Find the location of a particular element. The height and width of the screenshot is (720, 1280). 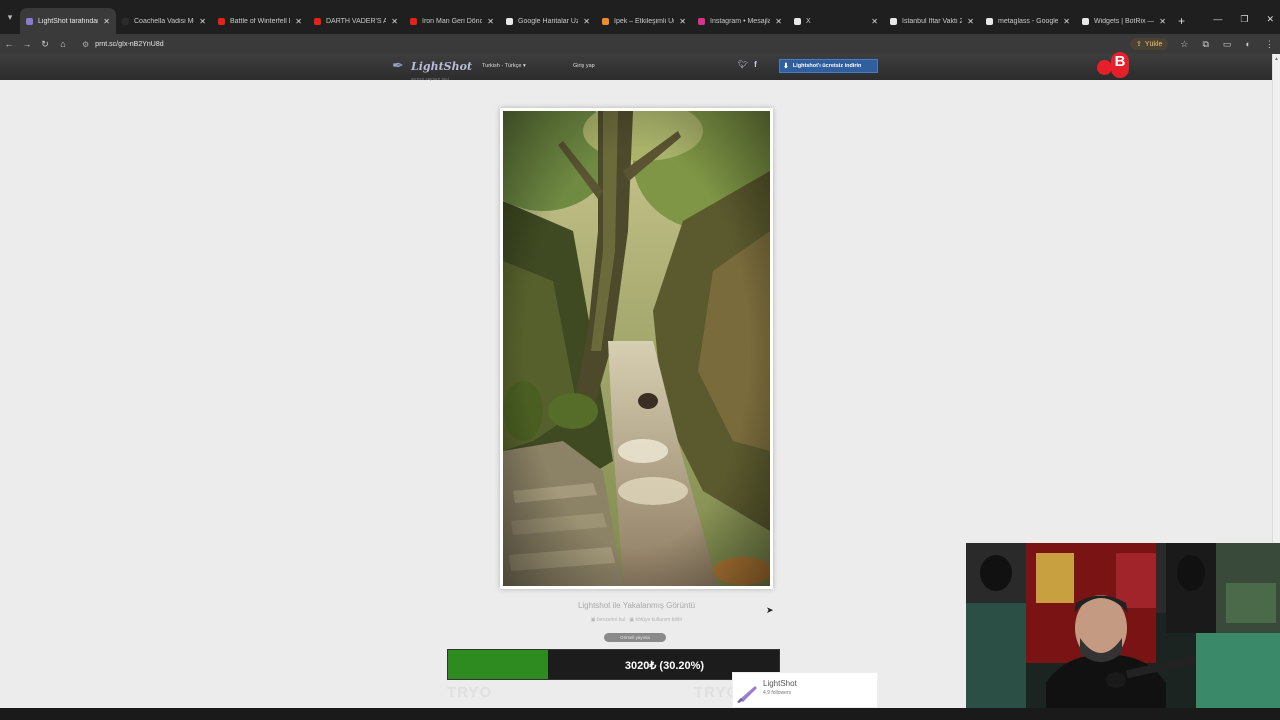

captured-image-frame is located at coordinates (636, 348).